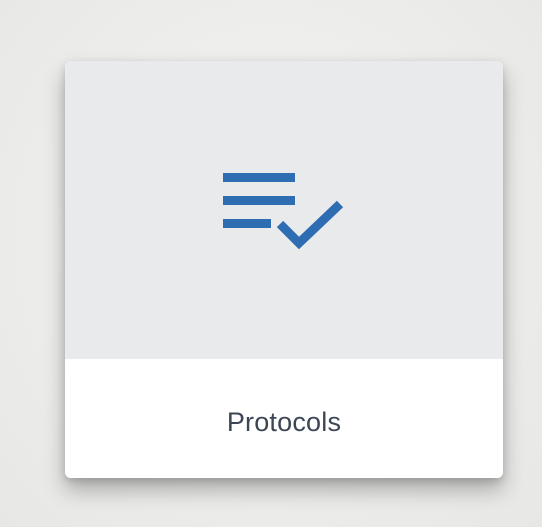  What do you see at coordinates (284, 422) in the screenshot?
I see `card-label: Protocols` at bounding box center [284, 422].